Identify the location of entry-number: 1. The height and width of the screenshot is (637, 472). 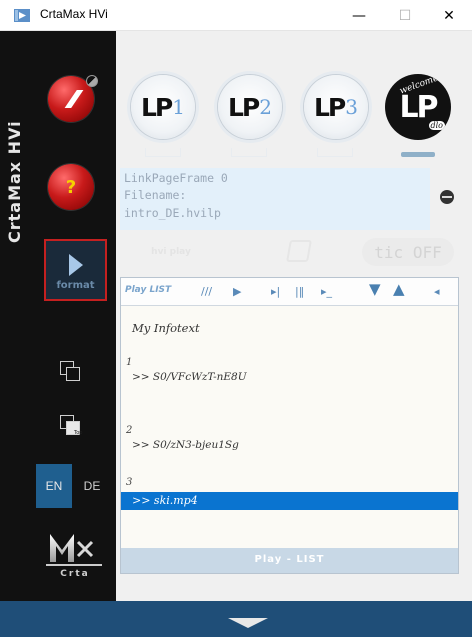
(129, 362).